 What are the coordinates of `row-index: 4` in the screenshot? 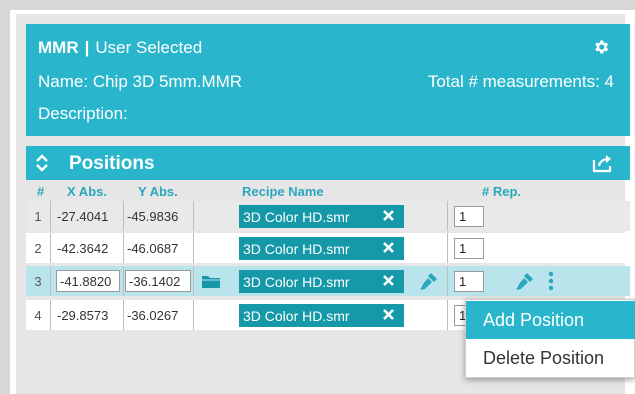 It's located at (38, 315).